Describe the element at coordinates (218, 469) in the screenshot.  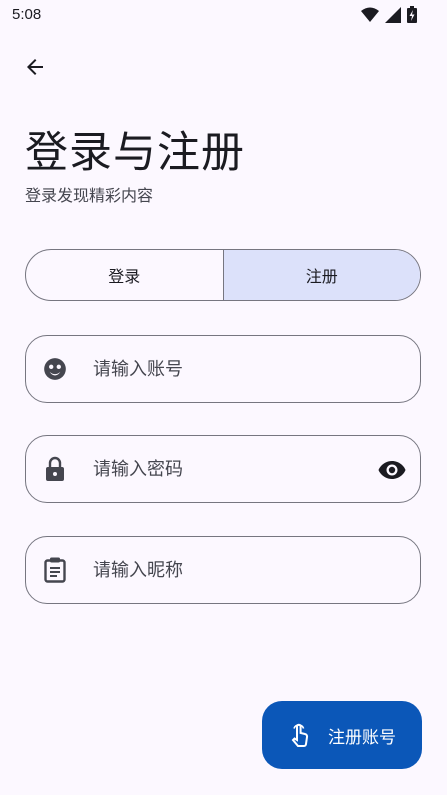
I see `password-input` at that location.